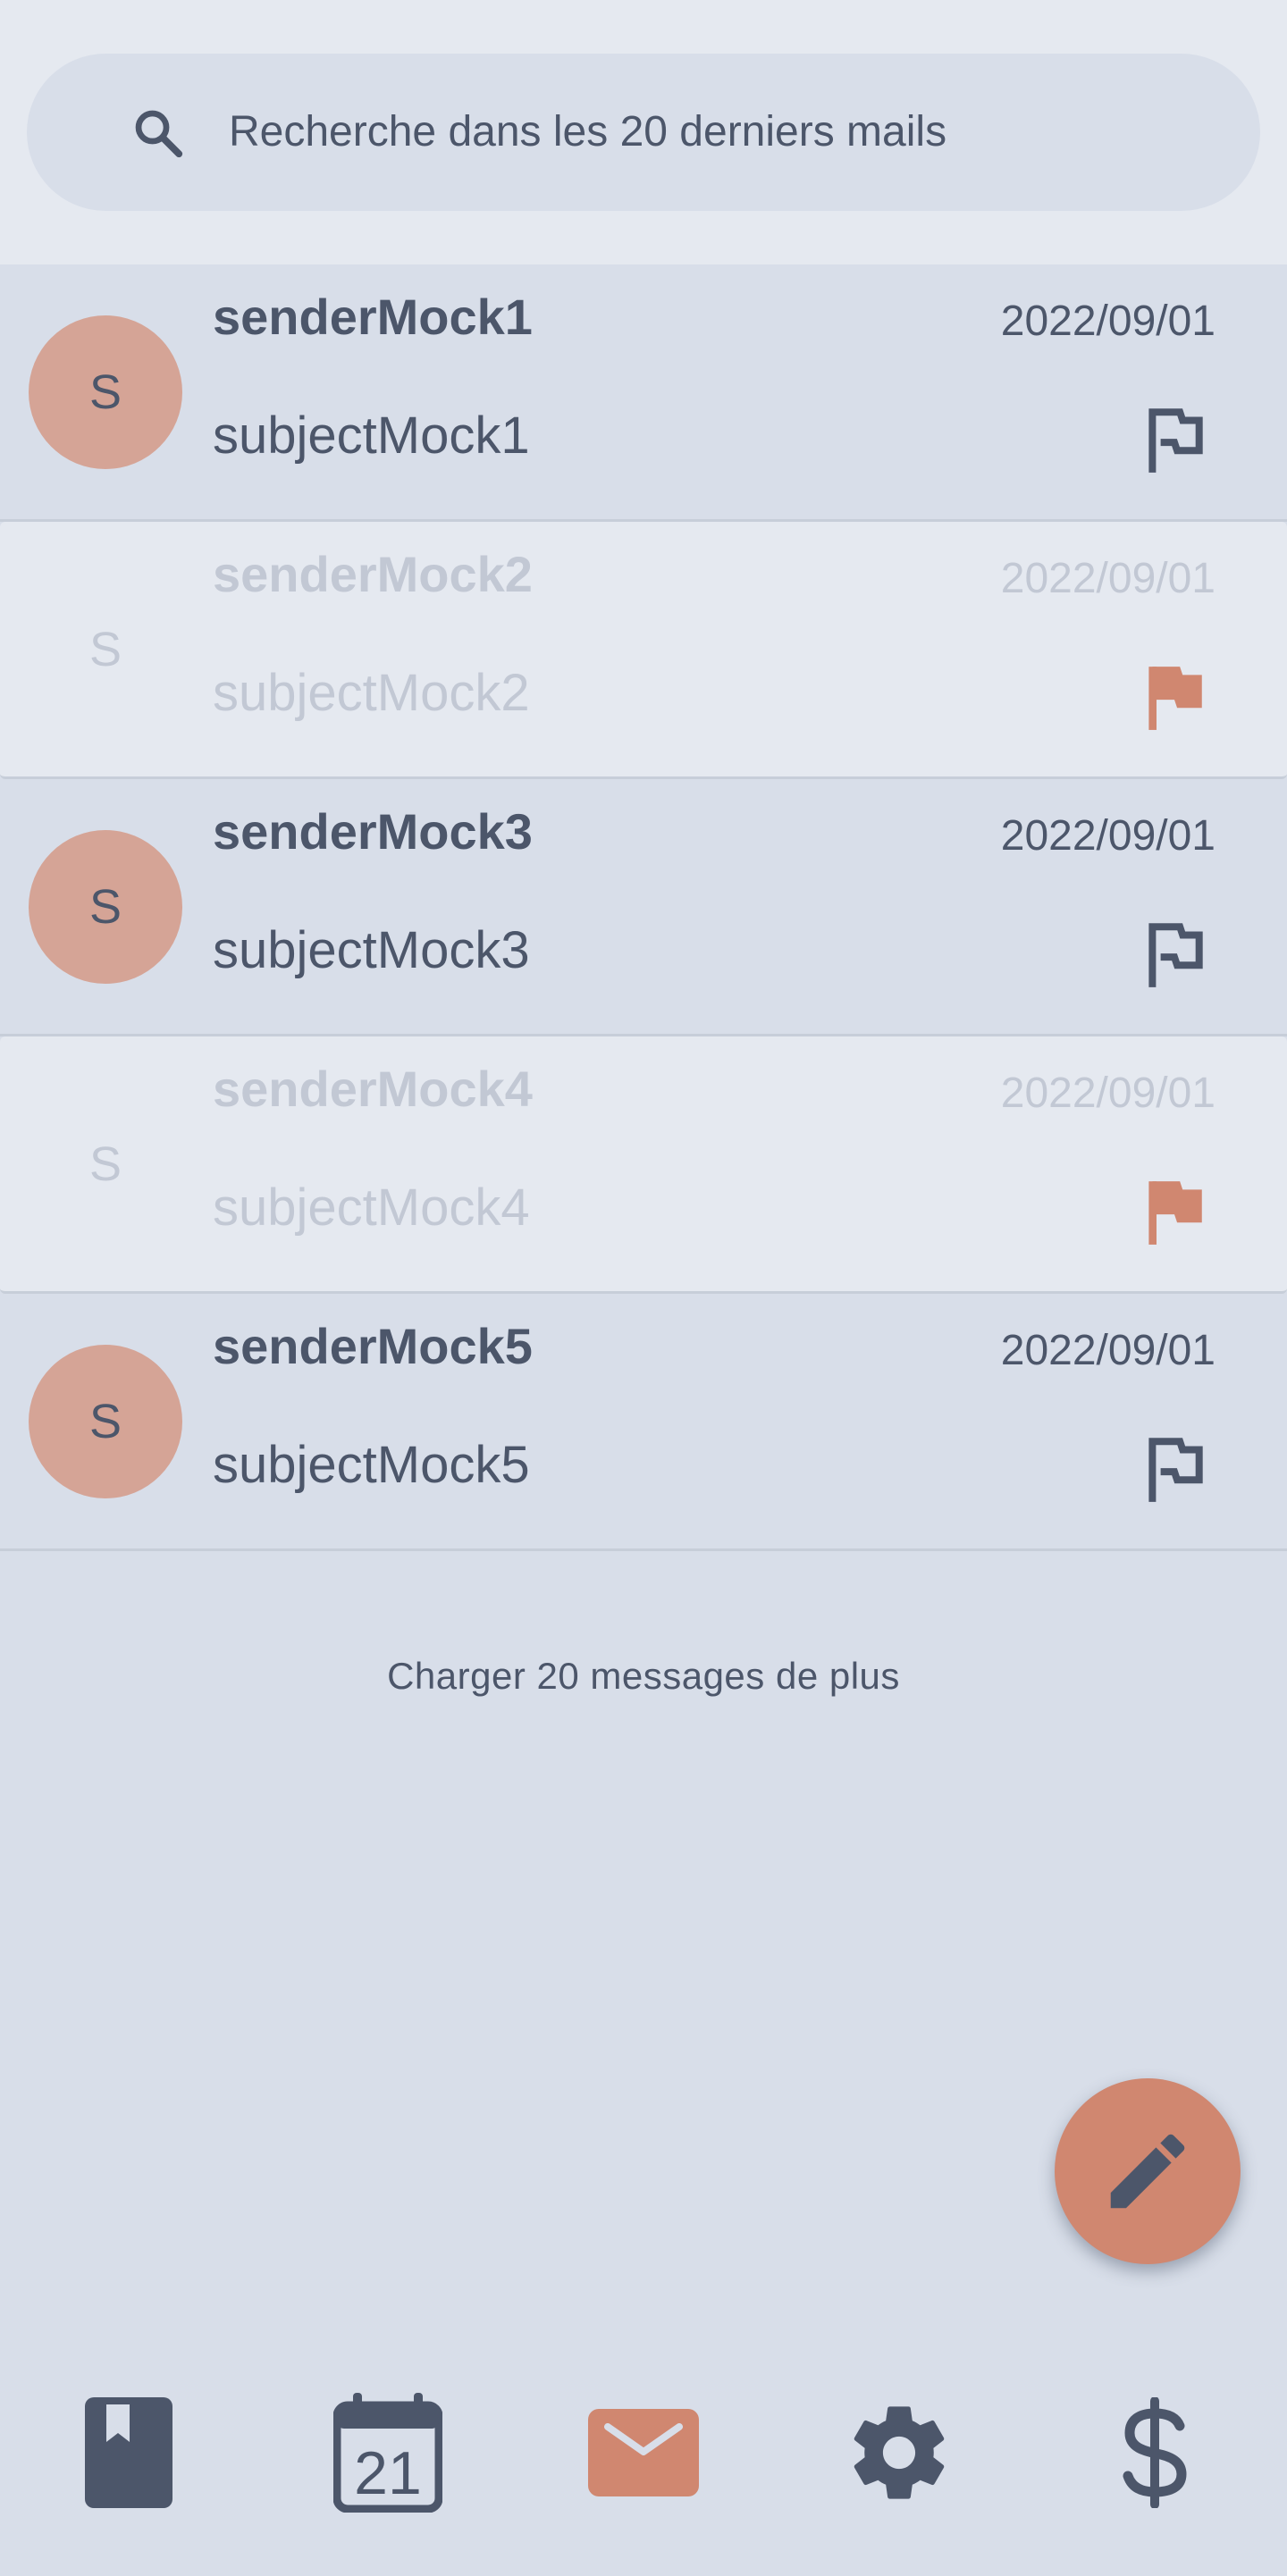 The height and width of the screenshot is (2576, 1287). I want to click on mail-row: S senderMock1 2022/09/01 subjectMock1, so click(643, 393).